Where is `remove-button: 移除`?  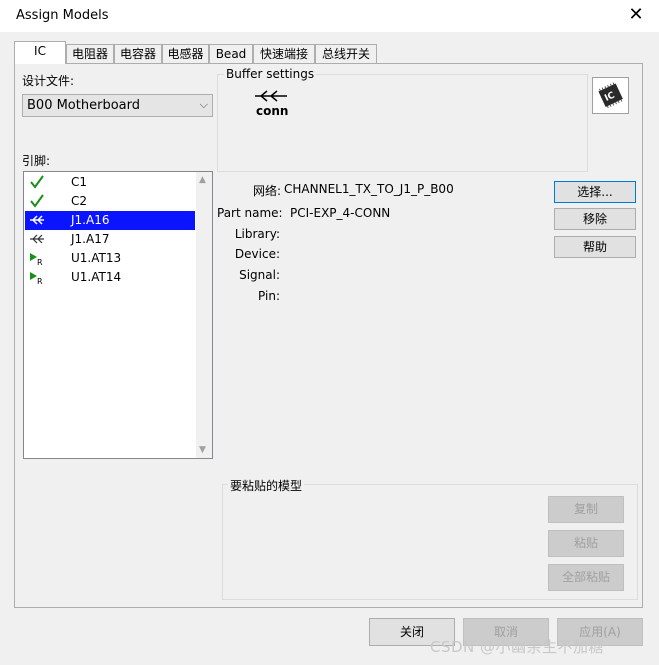 remove-button: 移除 is located at coordinates (595, 219).